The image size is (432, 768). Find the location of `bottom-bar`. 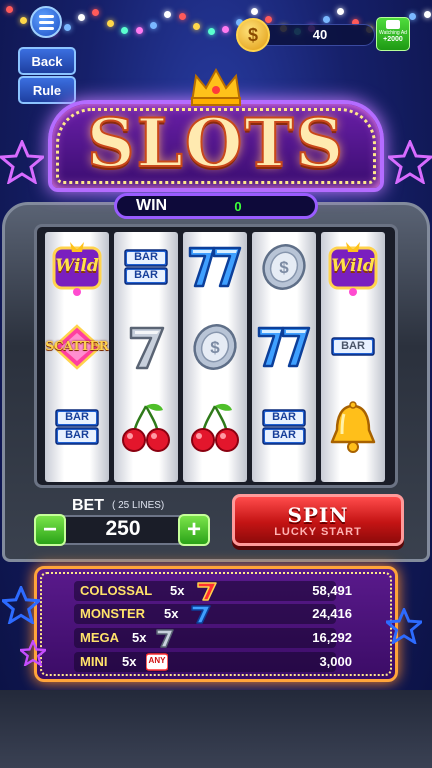

bottom-bar is located at coordinates (216, 729).